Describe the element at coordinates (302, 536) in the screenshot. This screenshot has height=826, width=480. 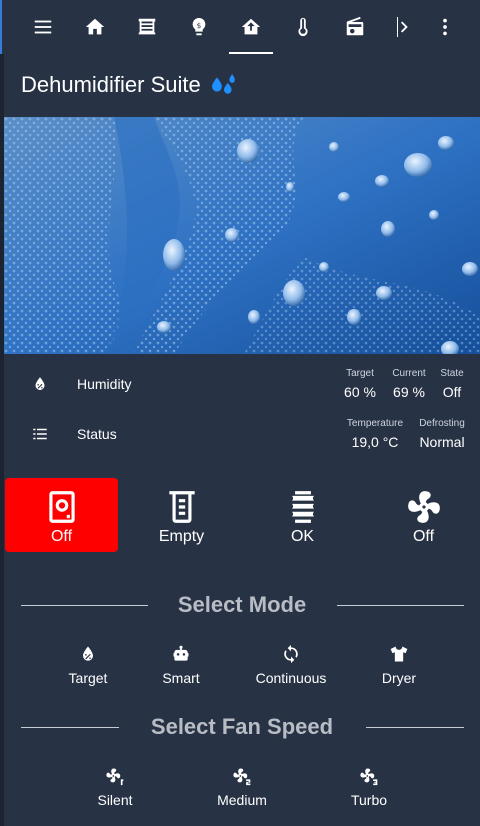
I see `filter-tile-label: OK` at that location.